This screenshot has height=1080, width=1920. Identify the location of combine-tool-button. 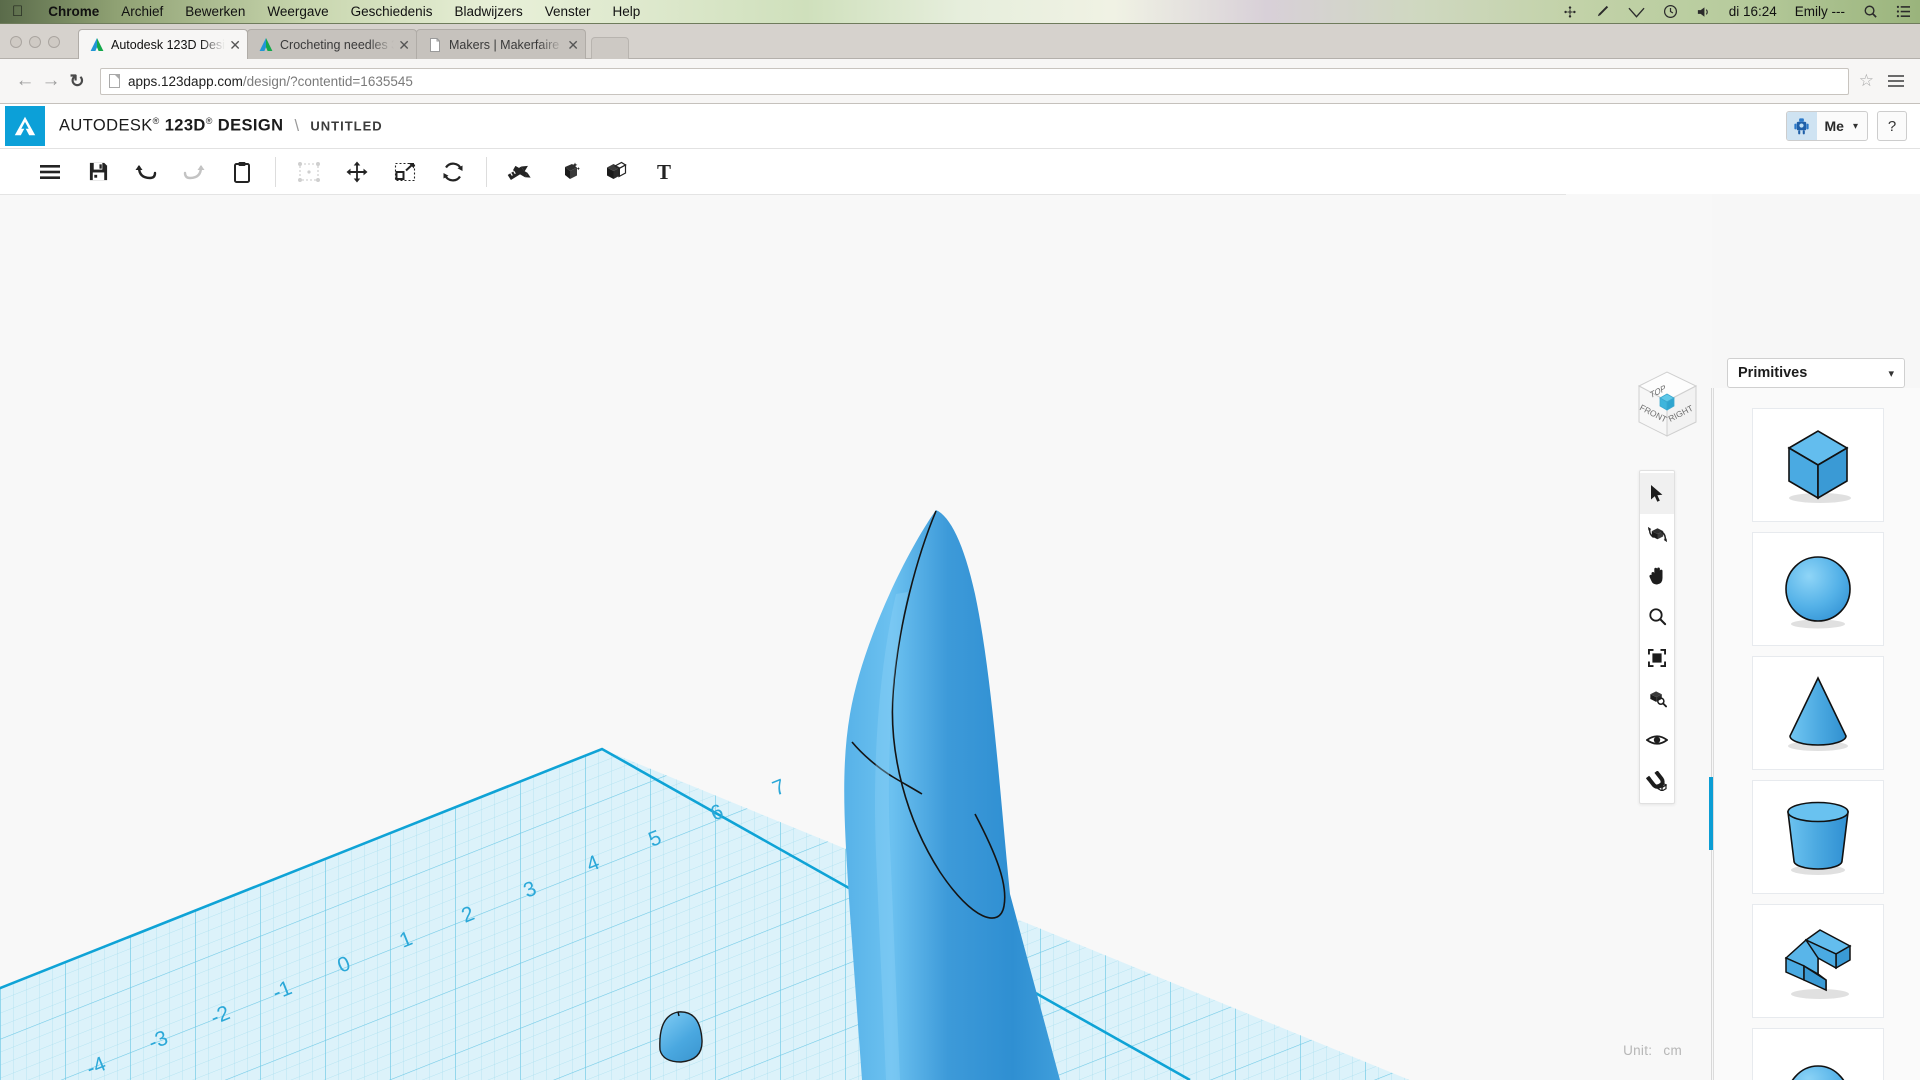
(616, 172).